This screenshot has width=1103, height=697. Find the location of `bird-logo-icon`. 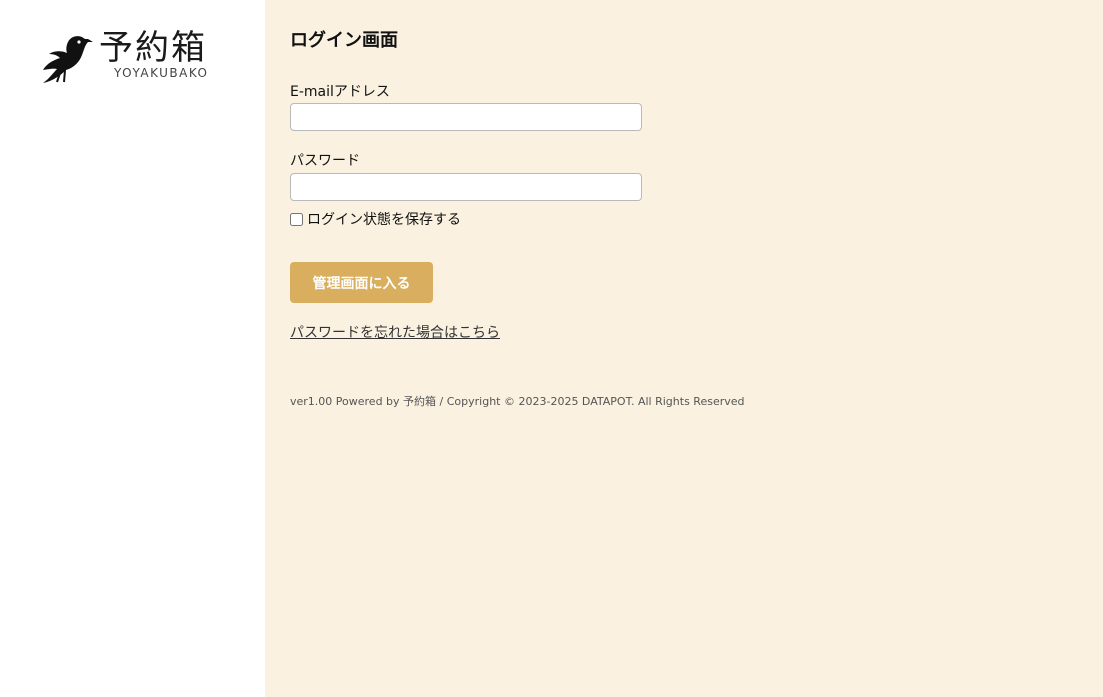

bird-logo-icon is located at coordinates (68, 59).